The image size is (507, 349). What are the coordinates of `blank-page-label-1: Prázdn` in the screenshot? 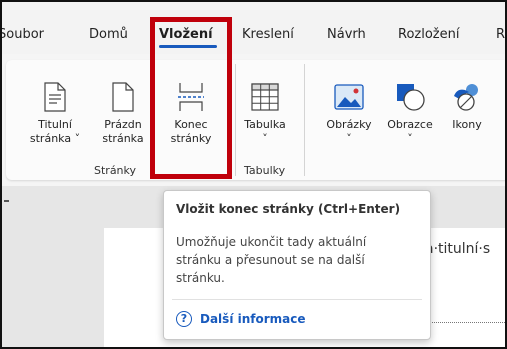 It's located at (123, 124).